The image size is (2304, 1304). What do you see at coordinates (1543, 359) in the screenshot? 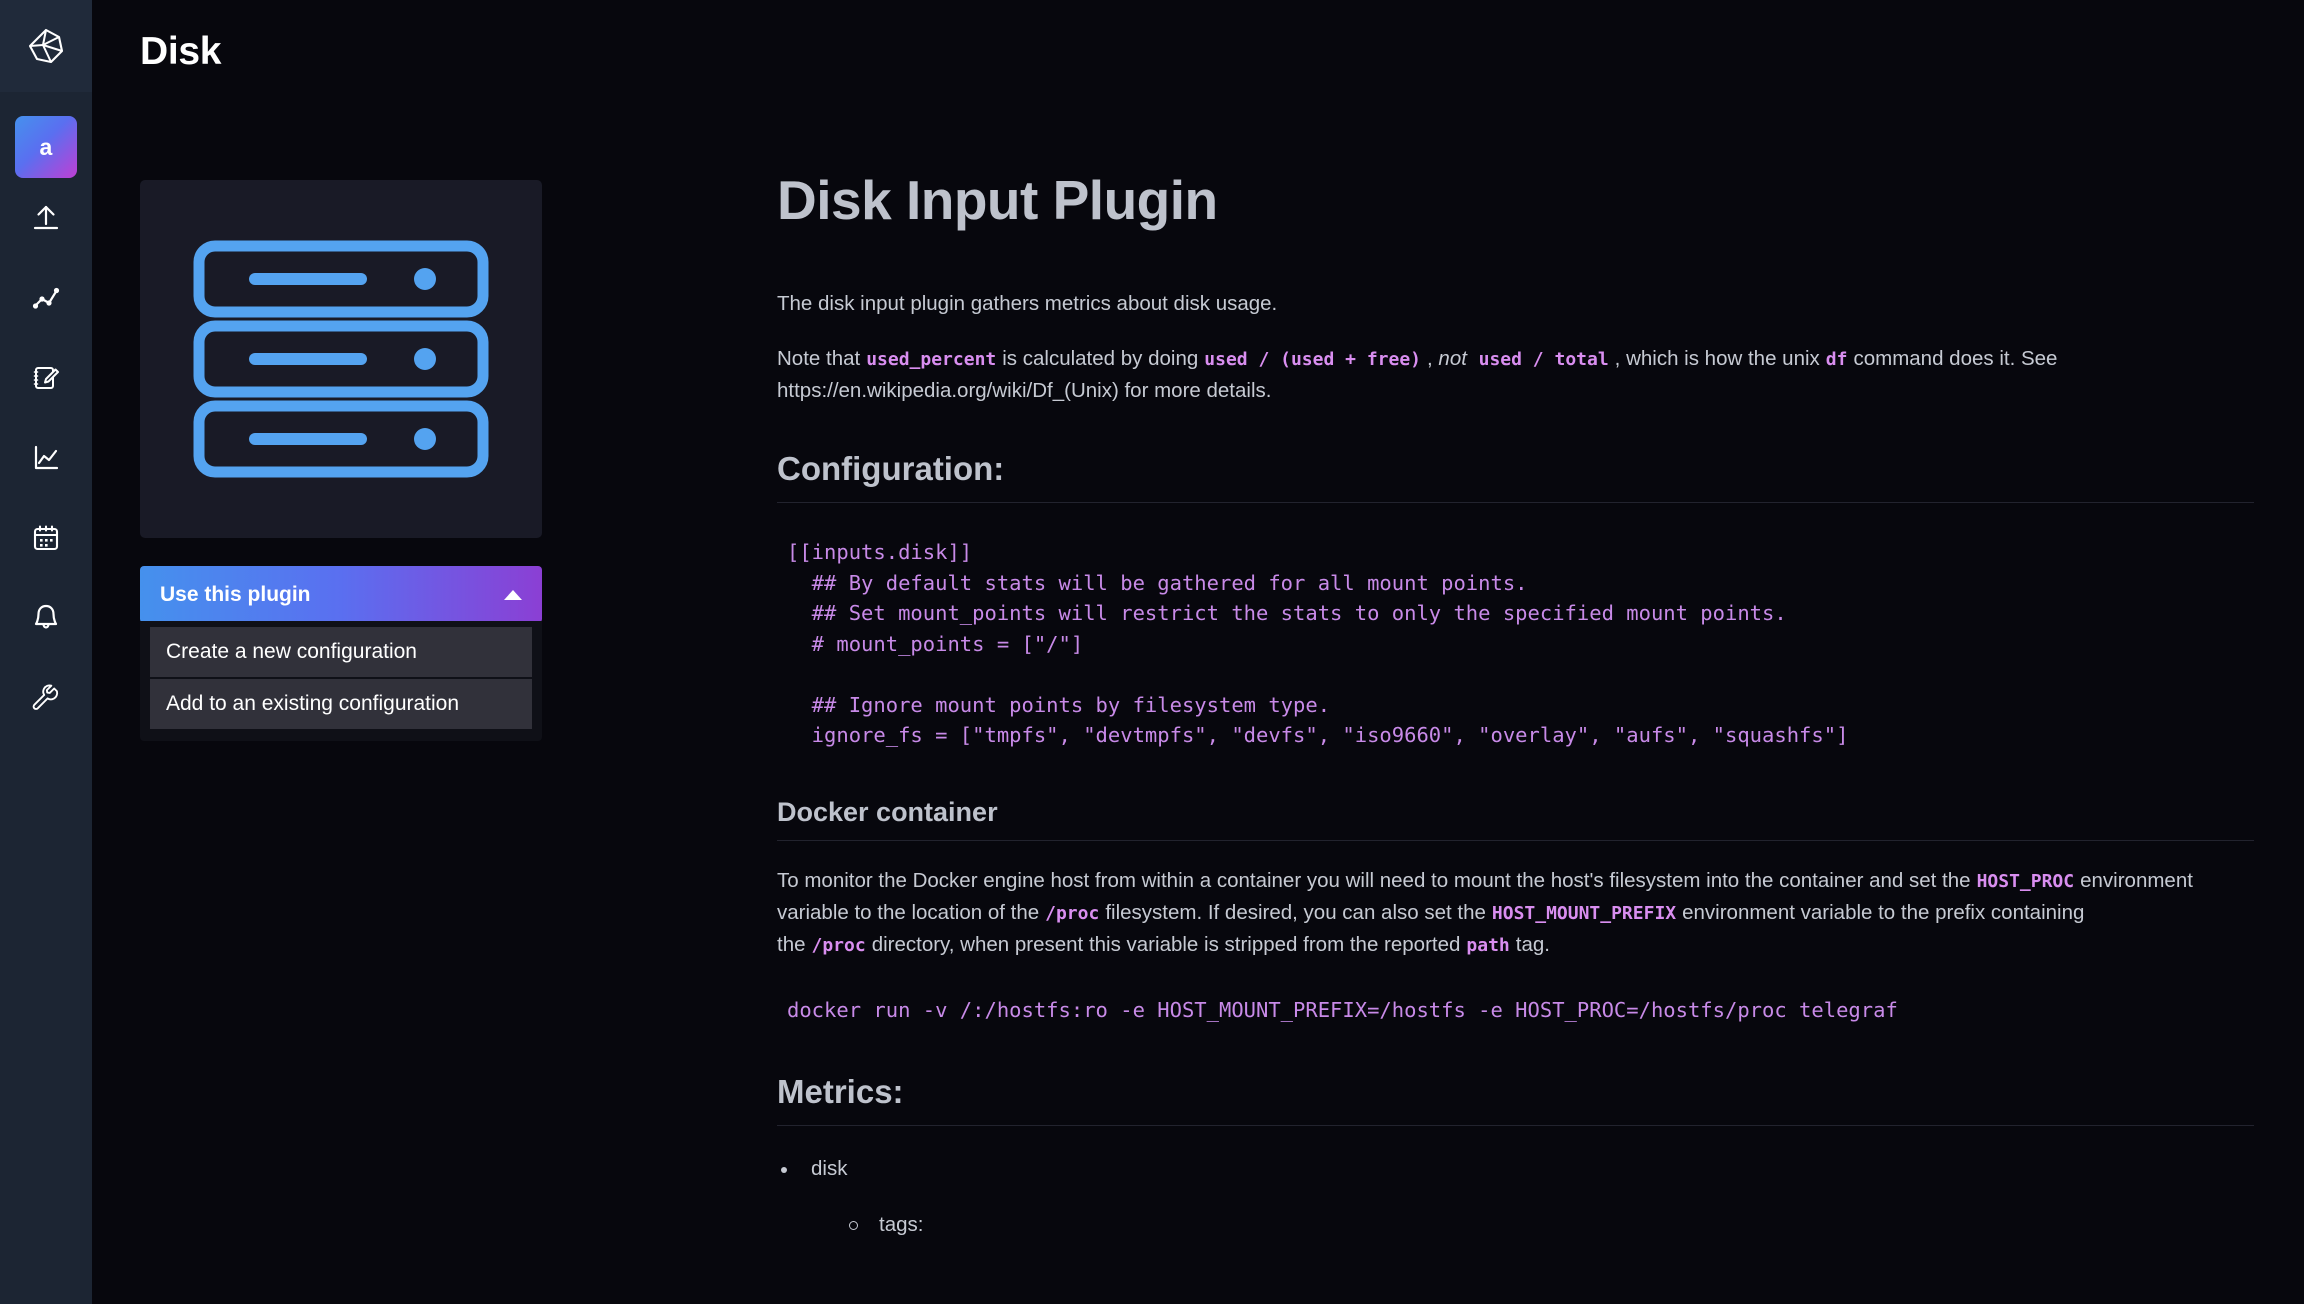
I see `code-used-over-total: used / total` at bounding box center [1543, 359].